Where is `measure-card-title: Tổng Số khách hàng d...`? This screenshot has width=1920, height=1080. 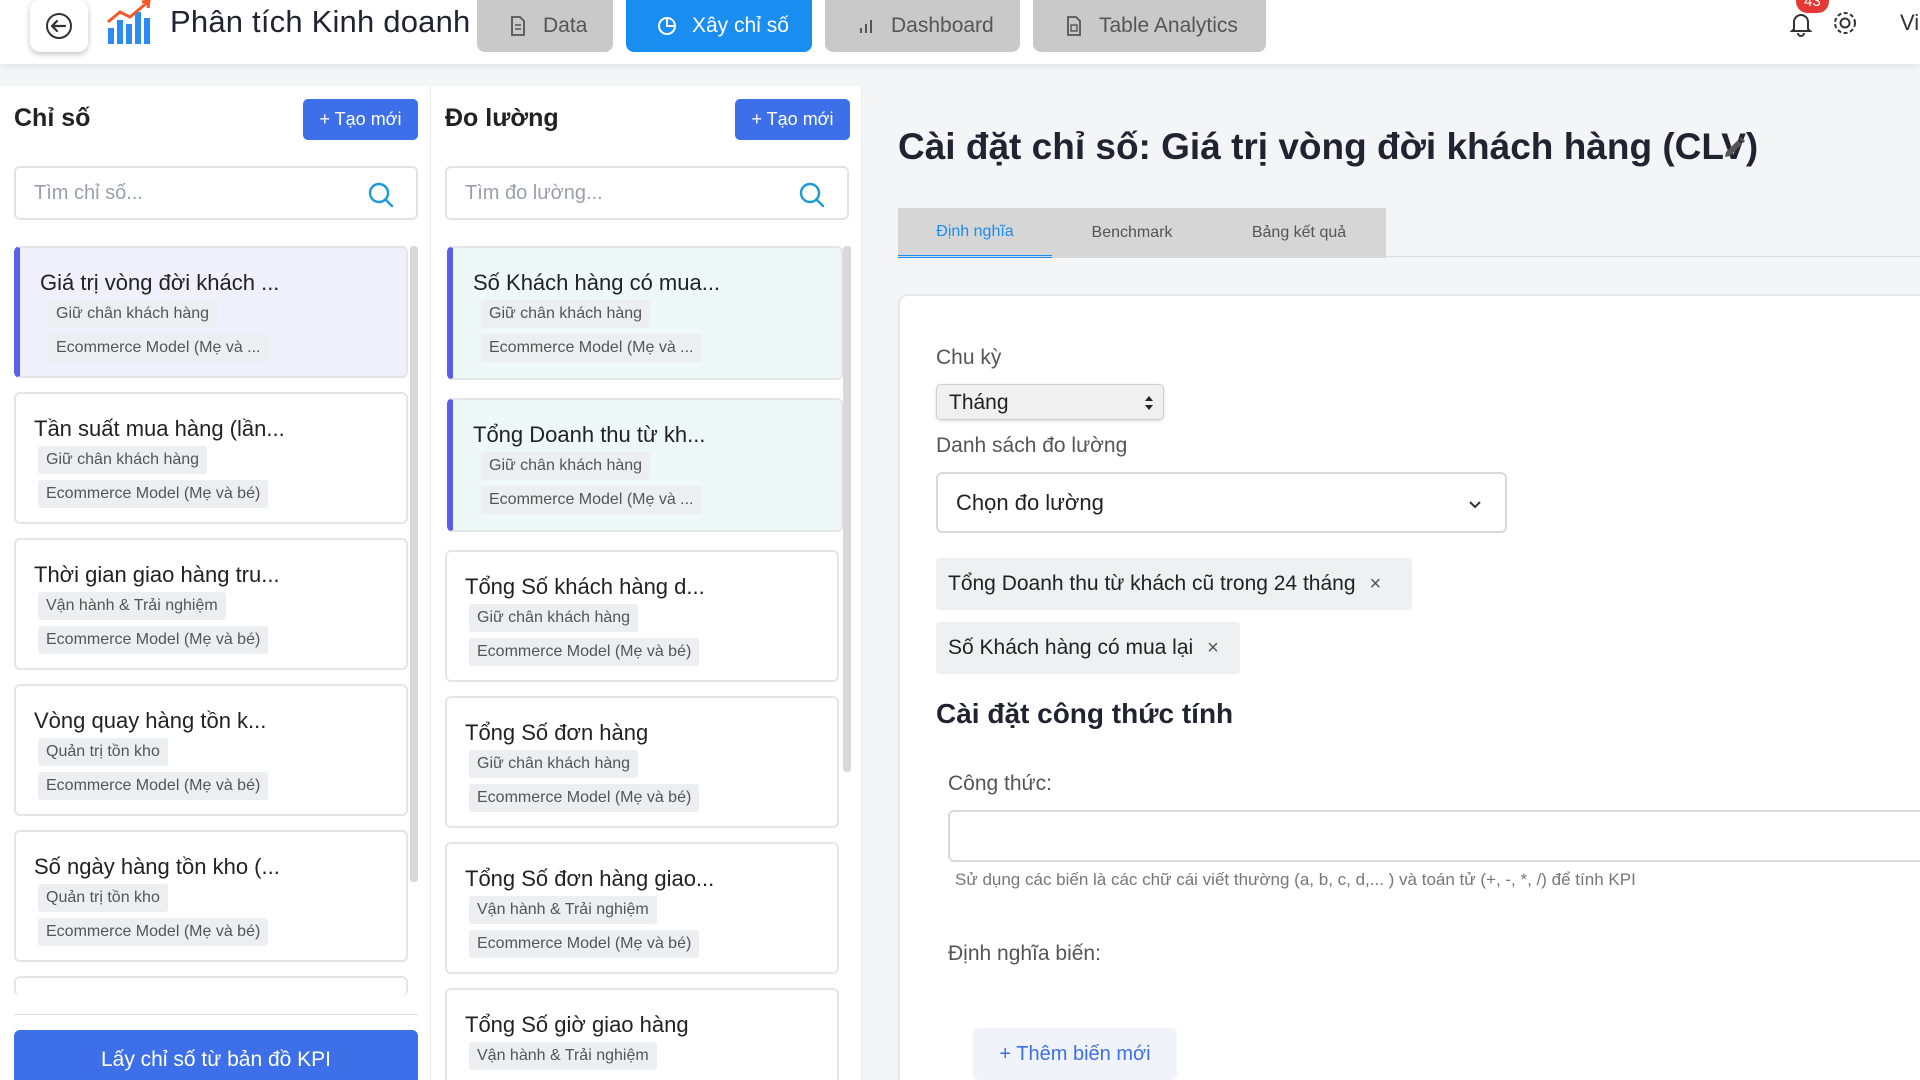 measure-card-title: Tổng Số khách hàng d... is located at coordinates (585, 586).